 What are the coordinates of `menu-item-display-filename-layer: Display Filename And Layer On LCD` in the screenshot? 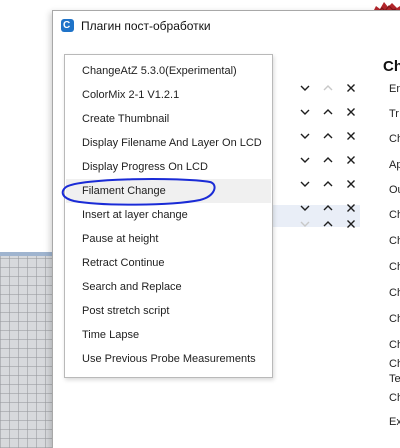 It's located at (168, 143).